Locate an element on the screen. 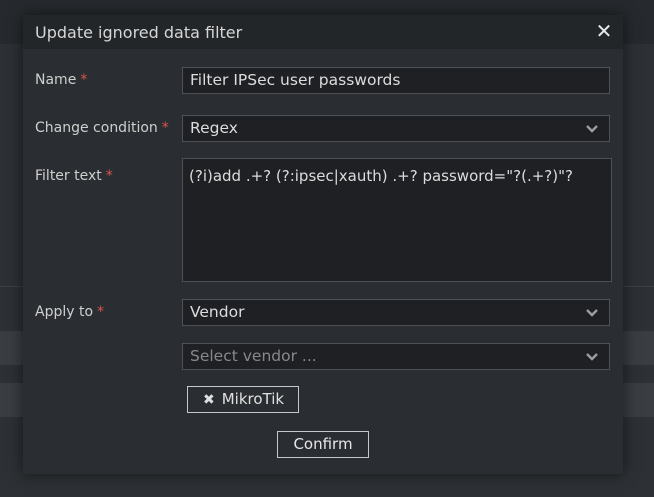  change-condition-value: Regex is located at coordinates (214, 128).